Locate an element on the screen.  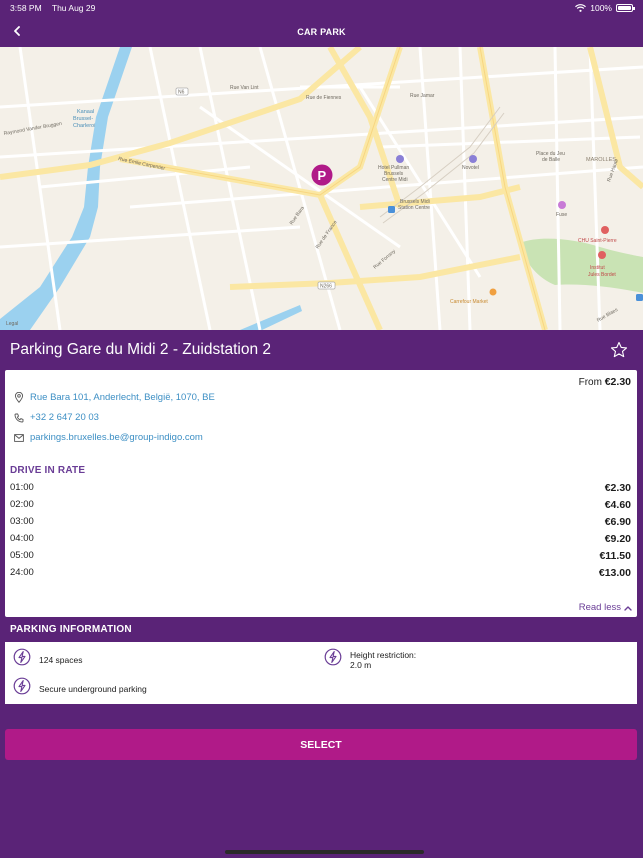
phone-link: +32 2 647 20 03 is located at coordinates (56, 417).